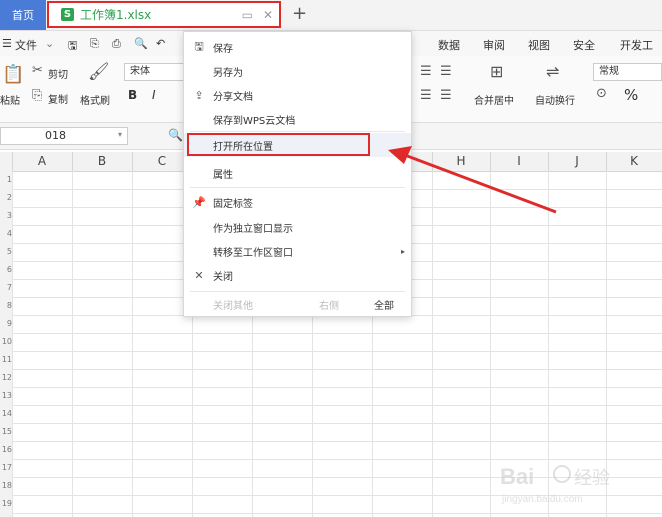 This screenshot has width=662, height=517. Describe the element at coordinates (223, 49) in the screenshot. I see `menu-item-label: 保存` at that location.